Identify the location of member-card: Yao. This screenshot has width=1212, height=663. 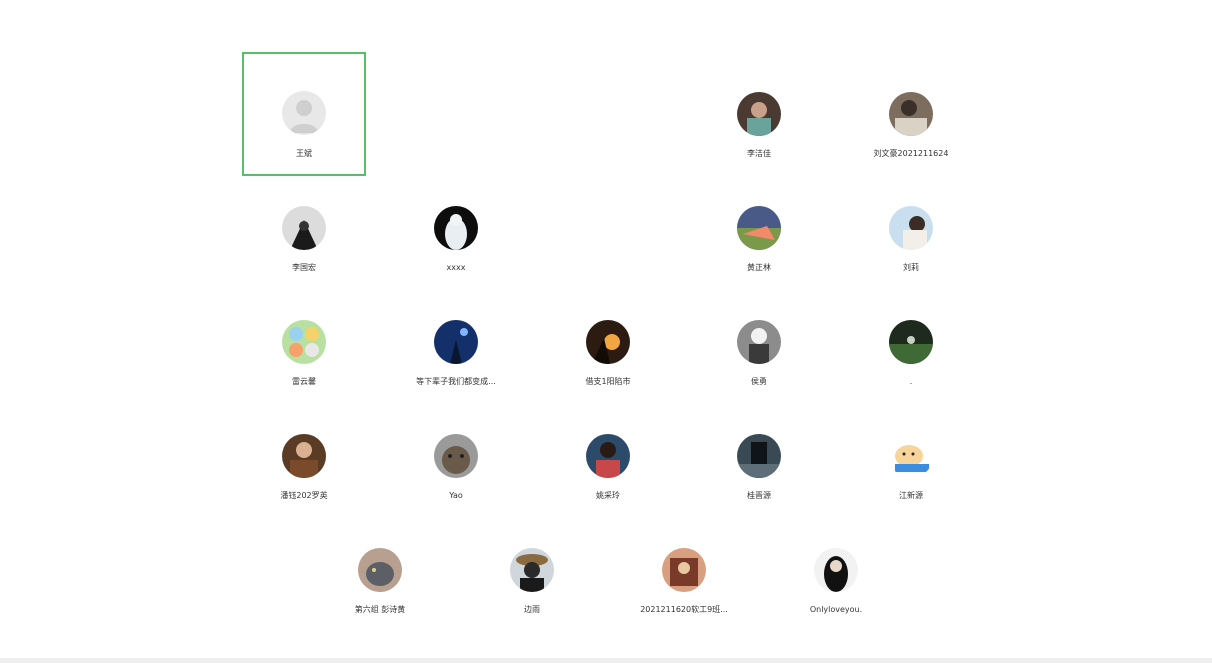
(456, 456).